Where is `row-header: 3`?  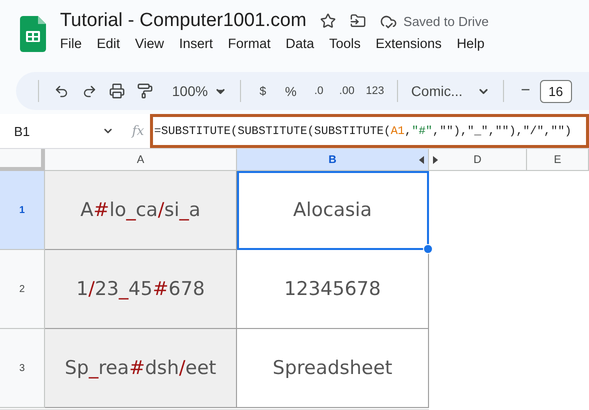 row-header: 3 is located at coordinates (22, 368).